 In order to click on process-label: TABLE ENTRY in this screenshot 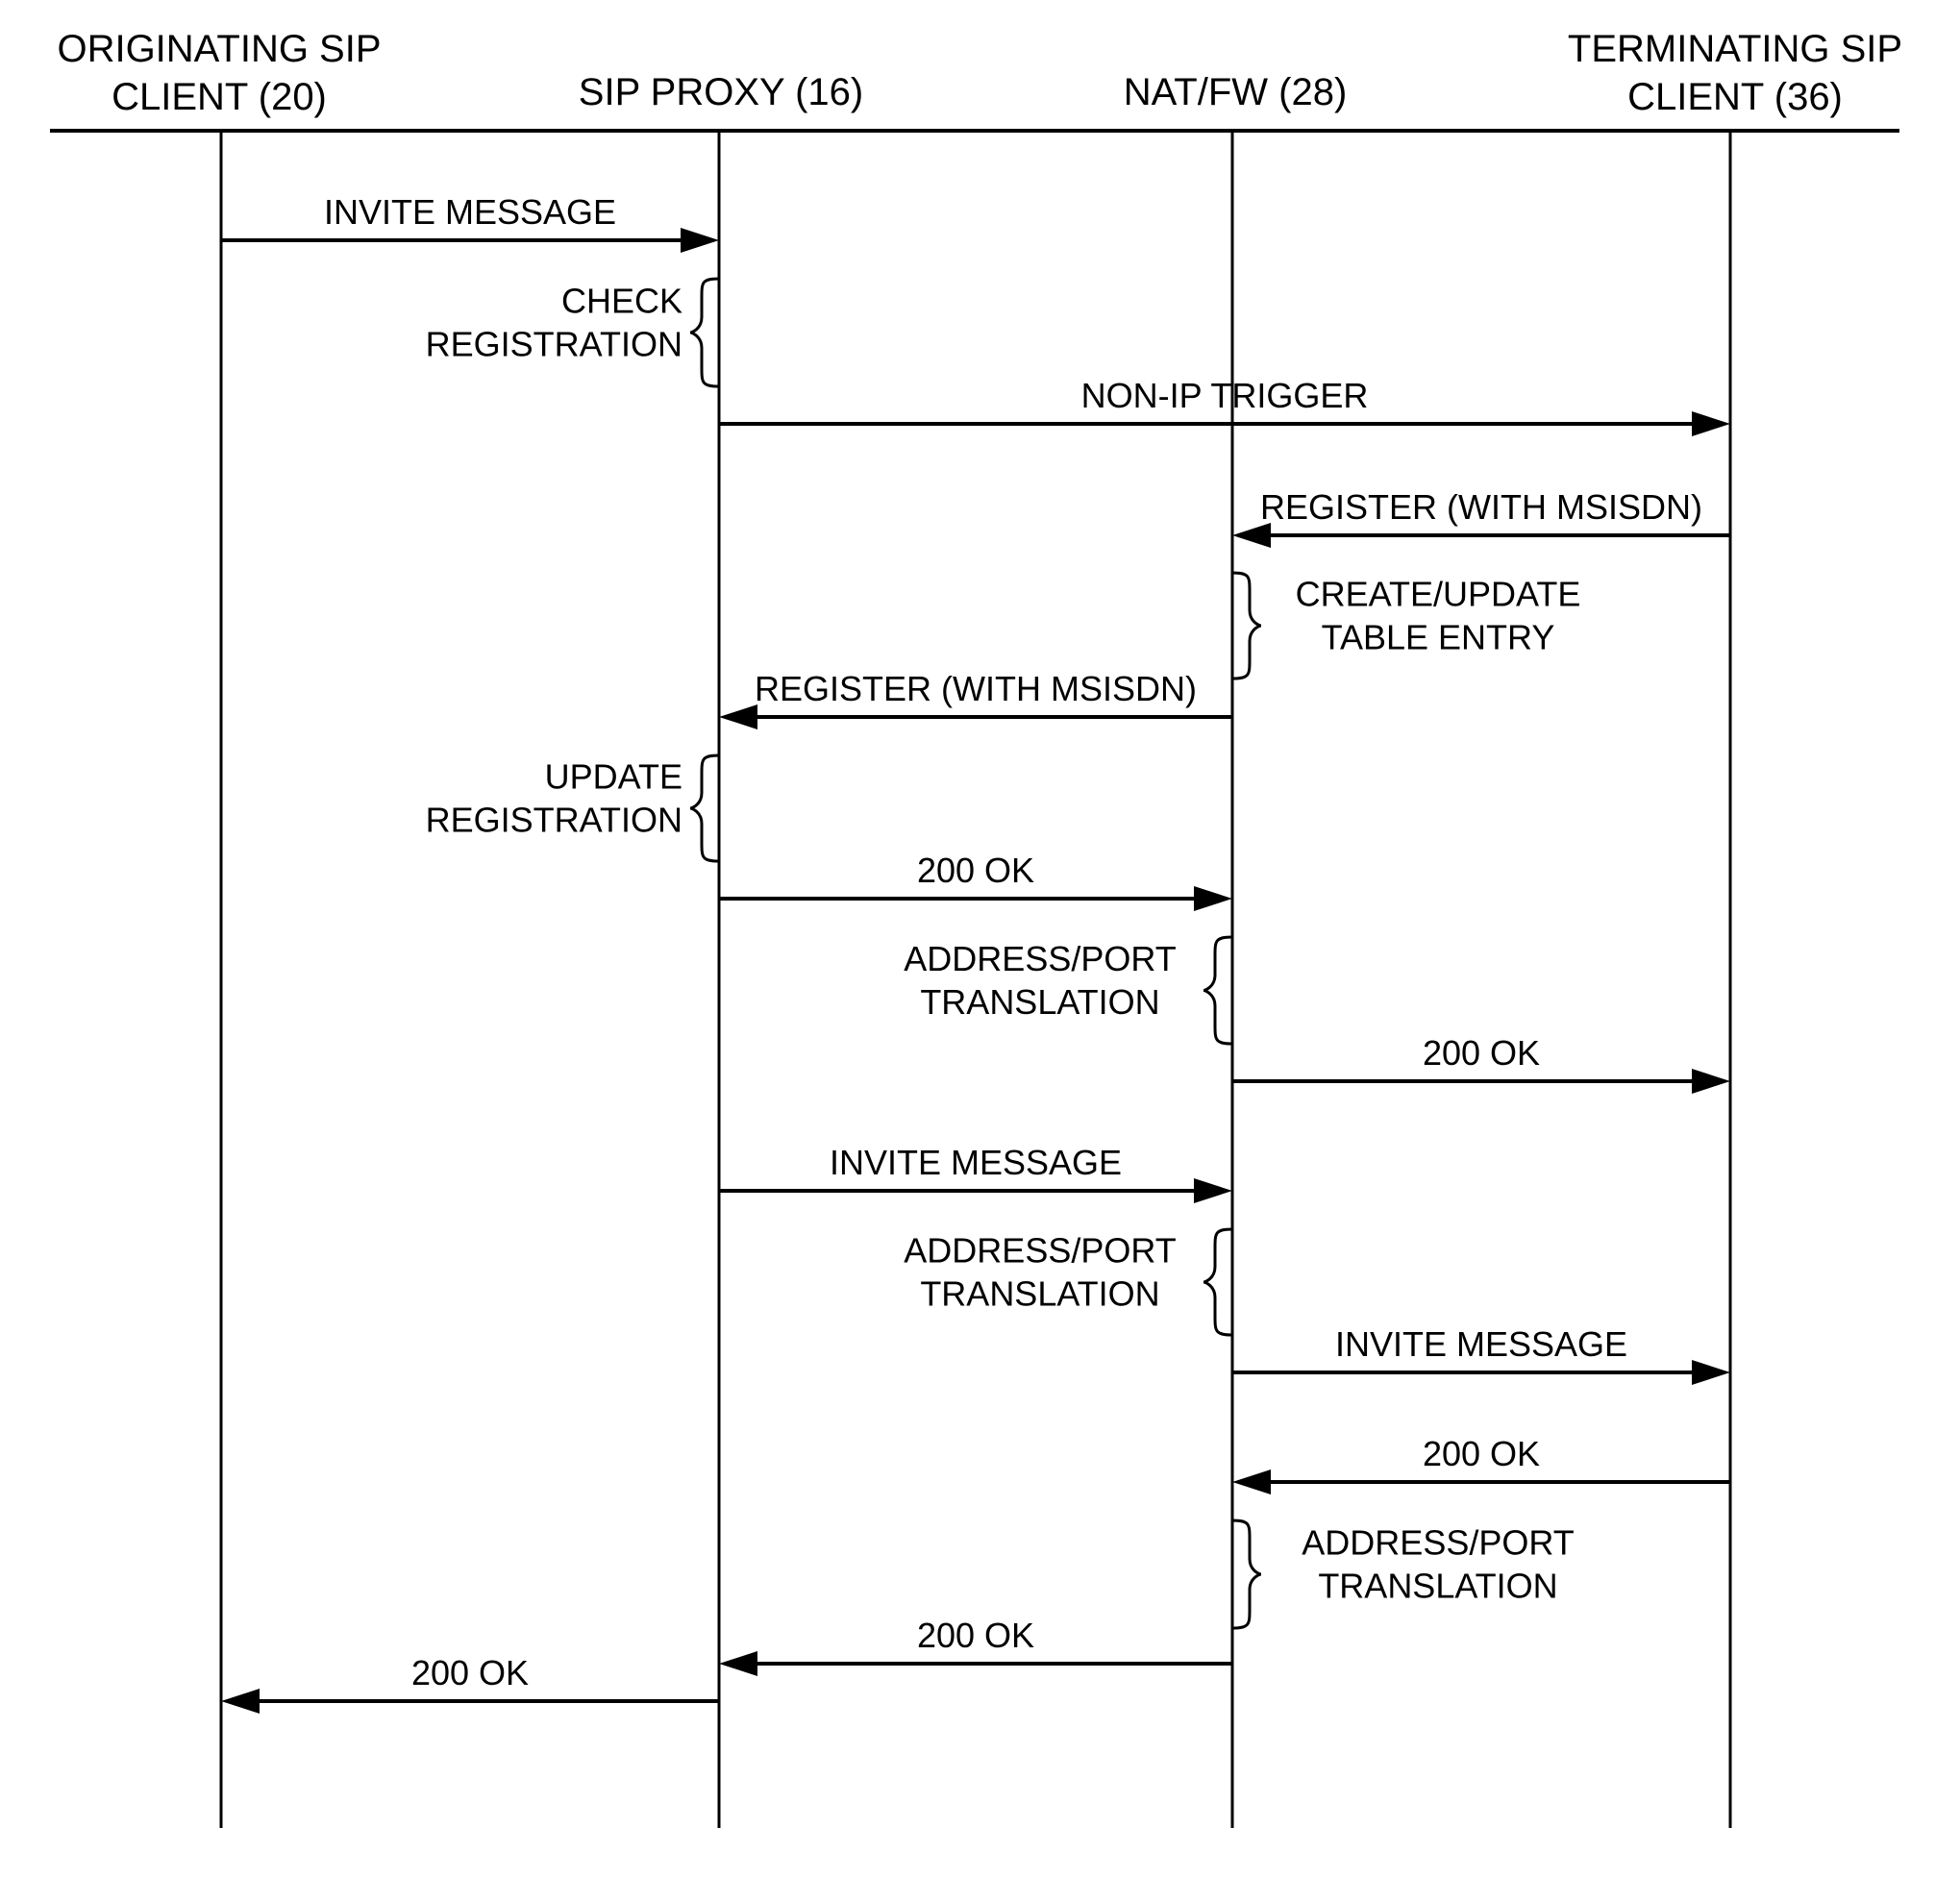, I will do `click(1438, 637)`.